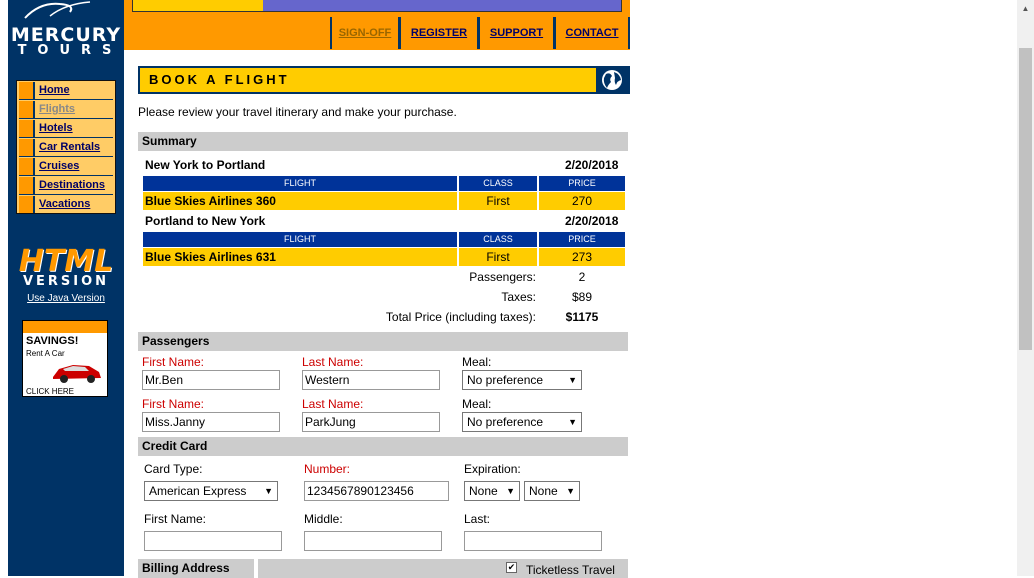 Image resolution: width=1034 pixels, height=578 pixels. What do you see at coordinates (175, 519) in the screenshot?
I see `cc-first-name-label: First Name:` at bounding box center [175, 519].